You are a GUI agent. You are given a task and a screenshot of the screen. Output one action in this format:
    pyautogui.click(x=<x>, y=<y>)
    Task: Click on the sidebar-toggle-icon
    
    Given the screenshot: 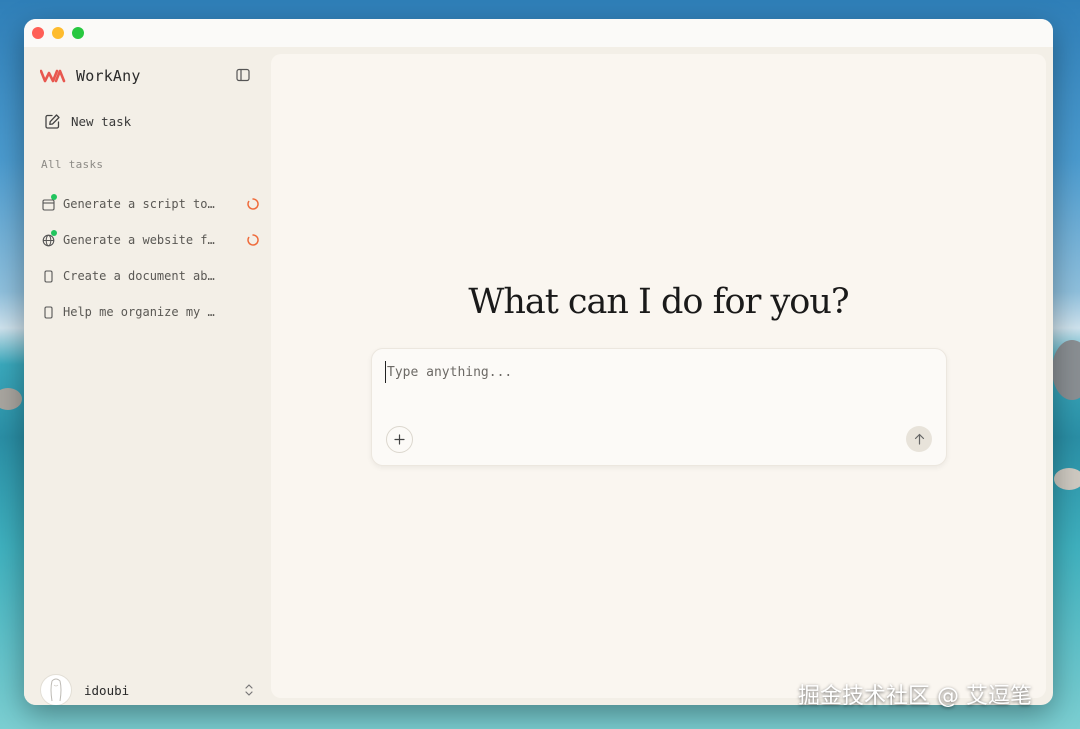 What is the action you would take?
    pyautogui.click(x=243, y=75)
    